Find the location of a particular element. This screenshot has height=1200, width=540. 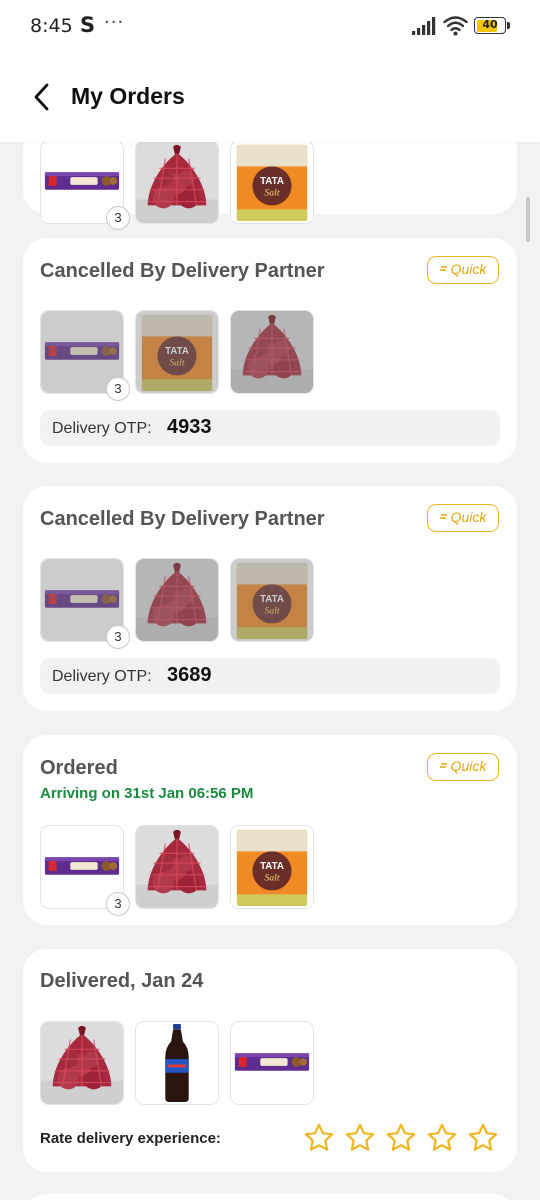

order-status: Delivered, Jan 24 is located at coordinates (122, 981).